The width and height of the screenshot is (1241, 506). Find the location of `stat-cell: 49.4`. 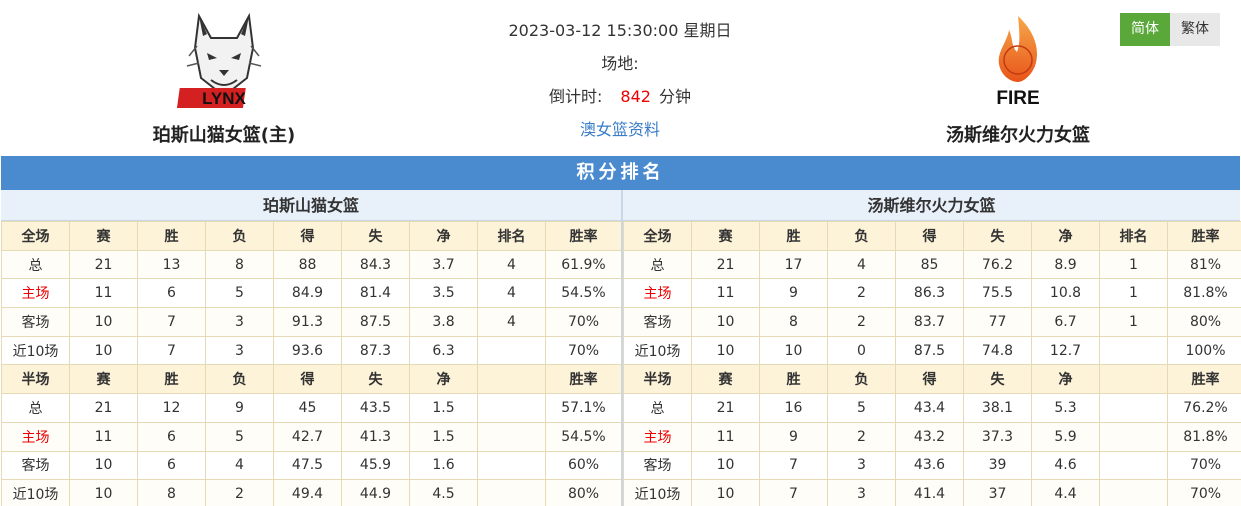

stat-cell: 49.4 is located at coordinates (307, 492).